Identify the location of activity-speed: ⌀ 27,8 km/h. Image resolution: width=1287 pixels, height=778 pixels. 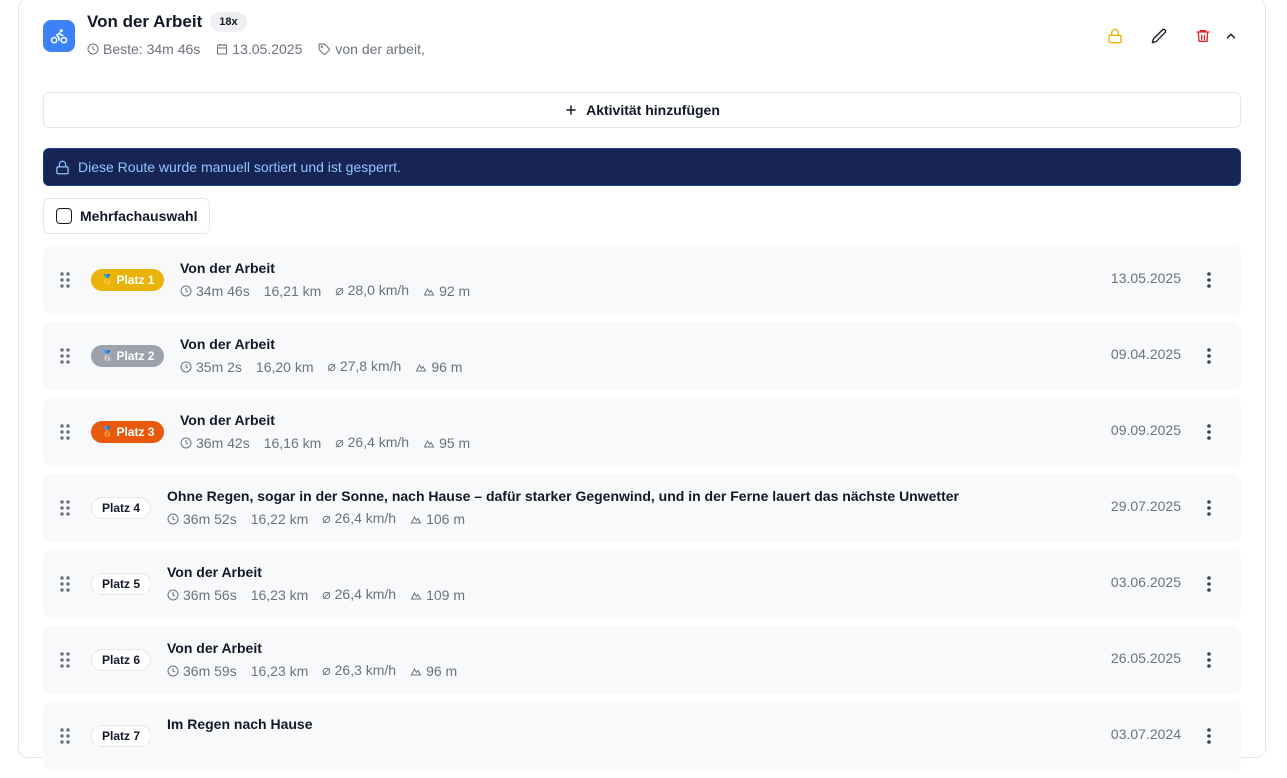
(364, 366).